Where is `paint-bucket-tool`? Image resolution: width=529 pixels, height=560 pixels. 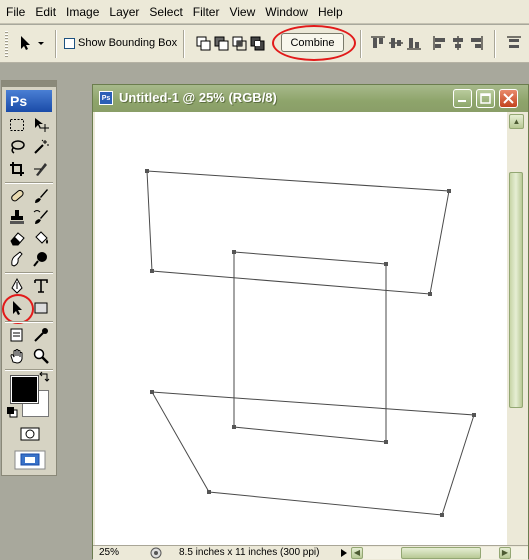
paint-bucket-tool is located at coordinates (41, 238).